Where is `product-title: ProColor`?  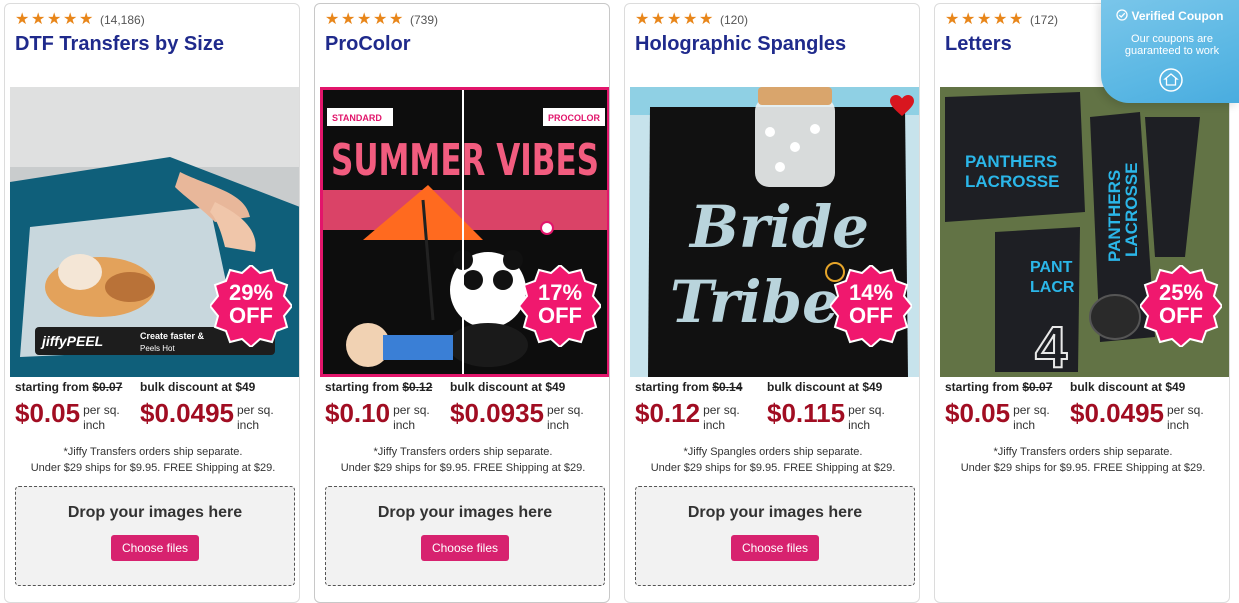
product-title: ProColor is located at coordinates (368, 44).